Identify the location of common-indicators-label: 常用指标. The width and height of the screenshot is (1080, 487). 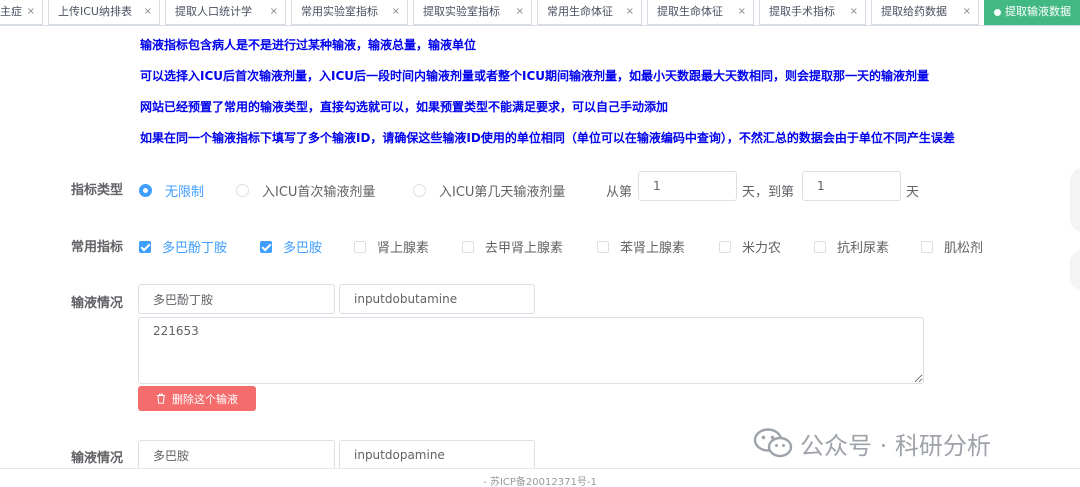
(97, 247).